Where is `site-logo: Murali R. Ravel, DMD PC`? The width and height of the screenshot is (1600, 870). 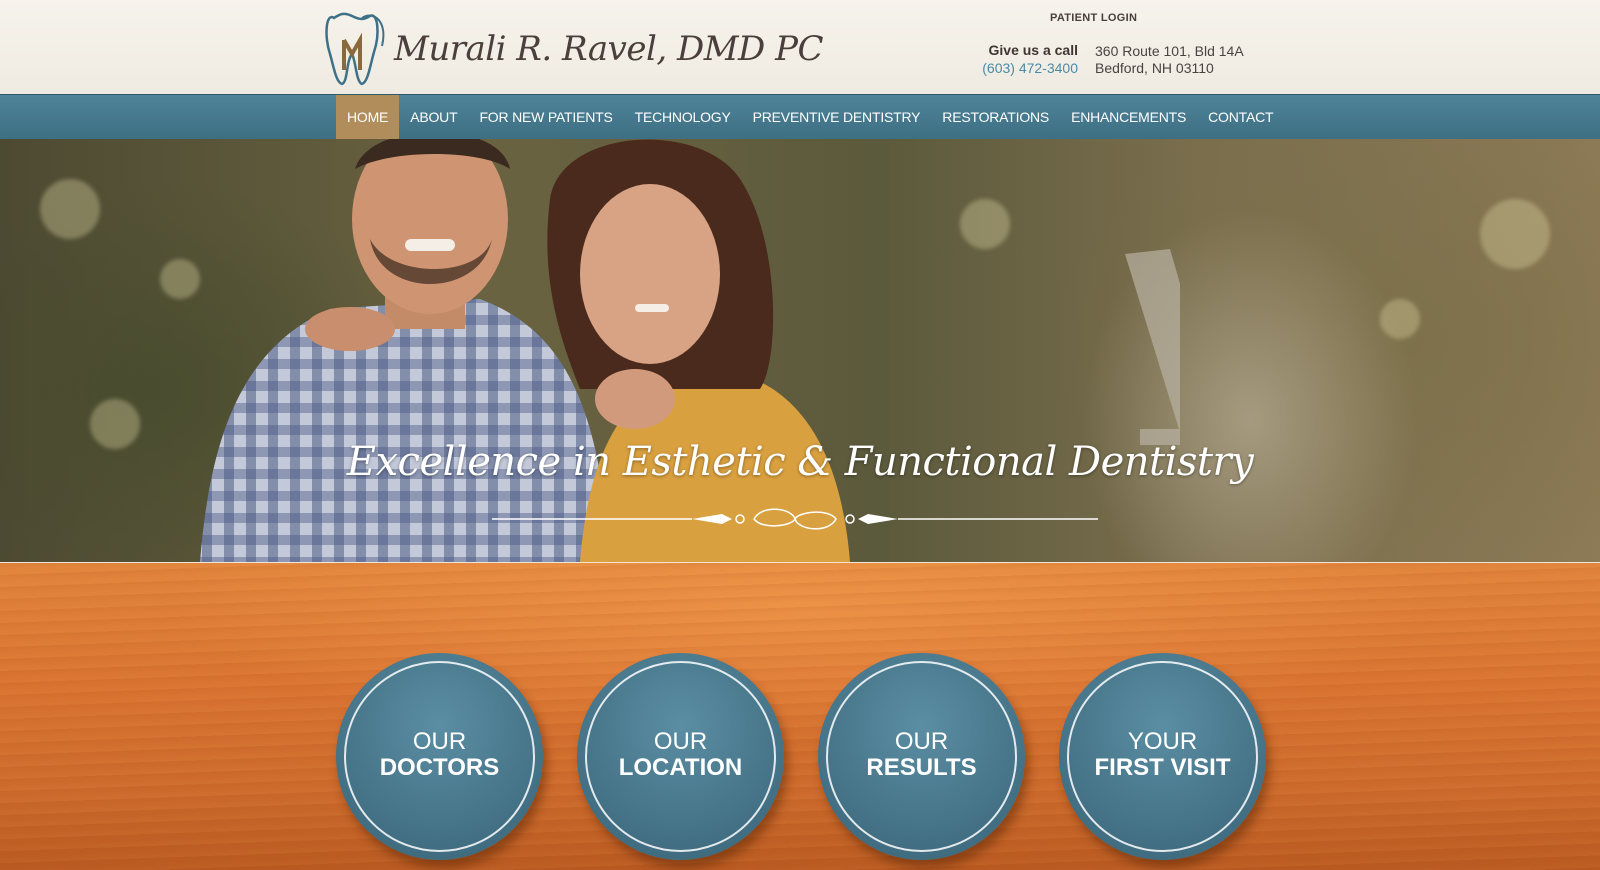 site-logo: Murali R. Ravel, DMD PC is located at coordinates (573, 46).